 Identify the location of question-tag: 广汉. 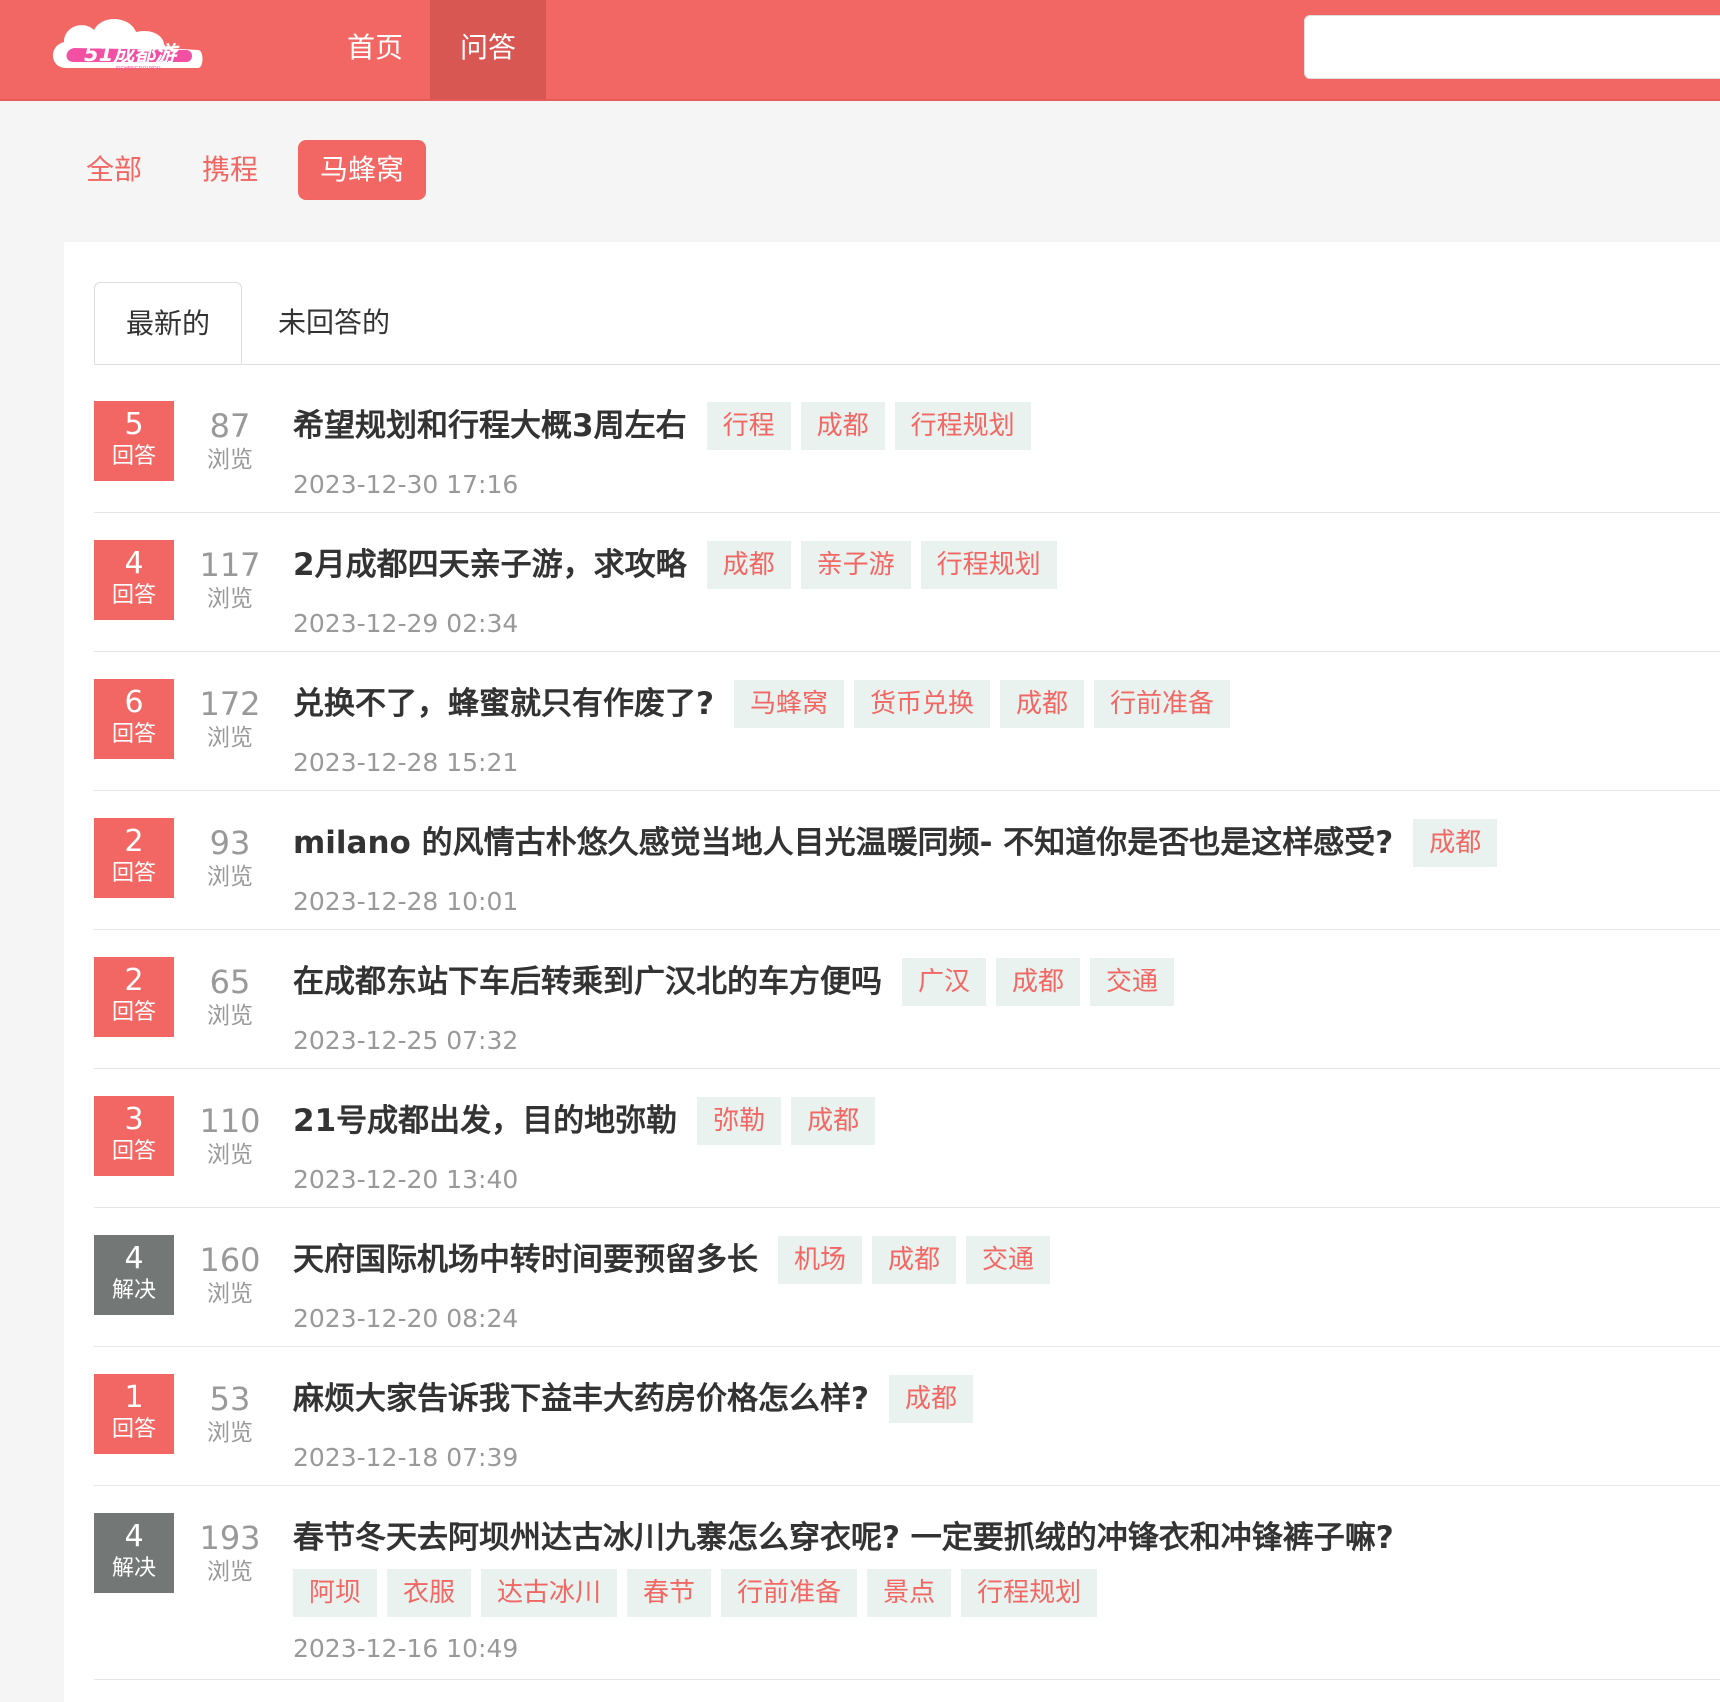
(944, 982).